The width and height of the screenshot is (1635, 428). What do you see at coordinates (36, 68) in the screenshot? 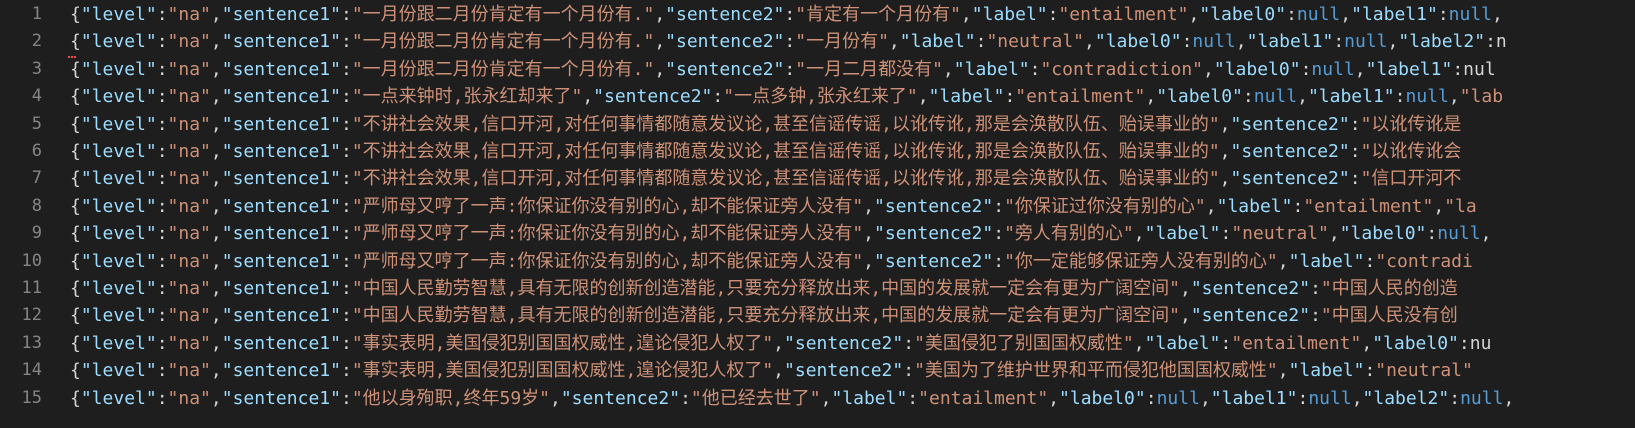
I see `line-number: 3` at bounding box center [36, 68].